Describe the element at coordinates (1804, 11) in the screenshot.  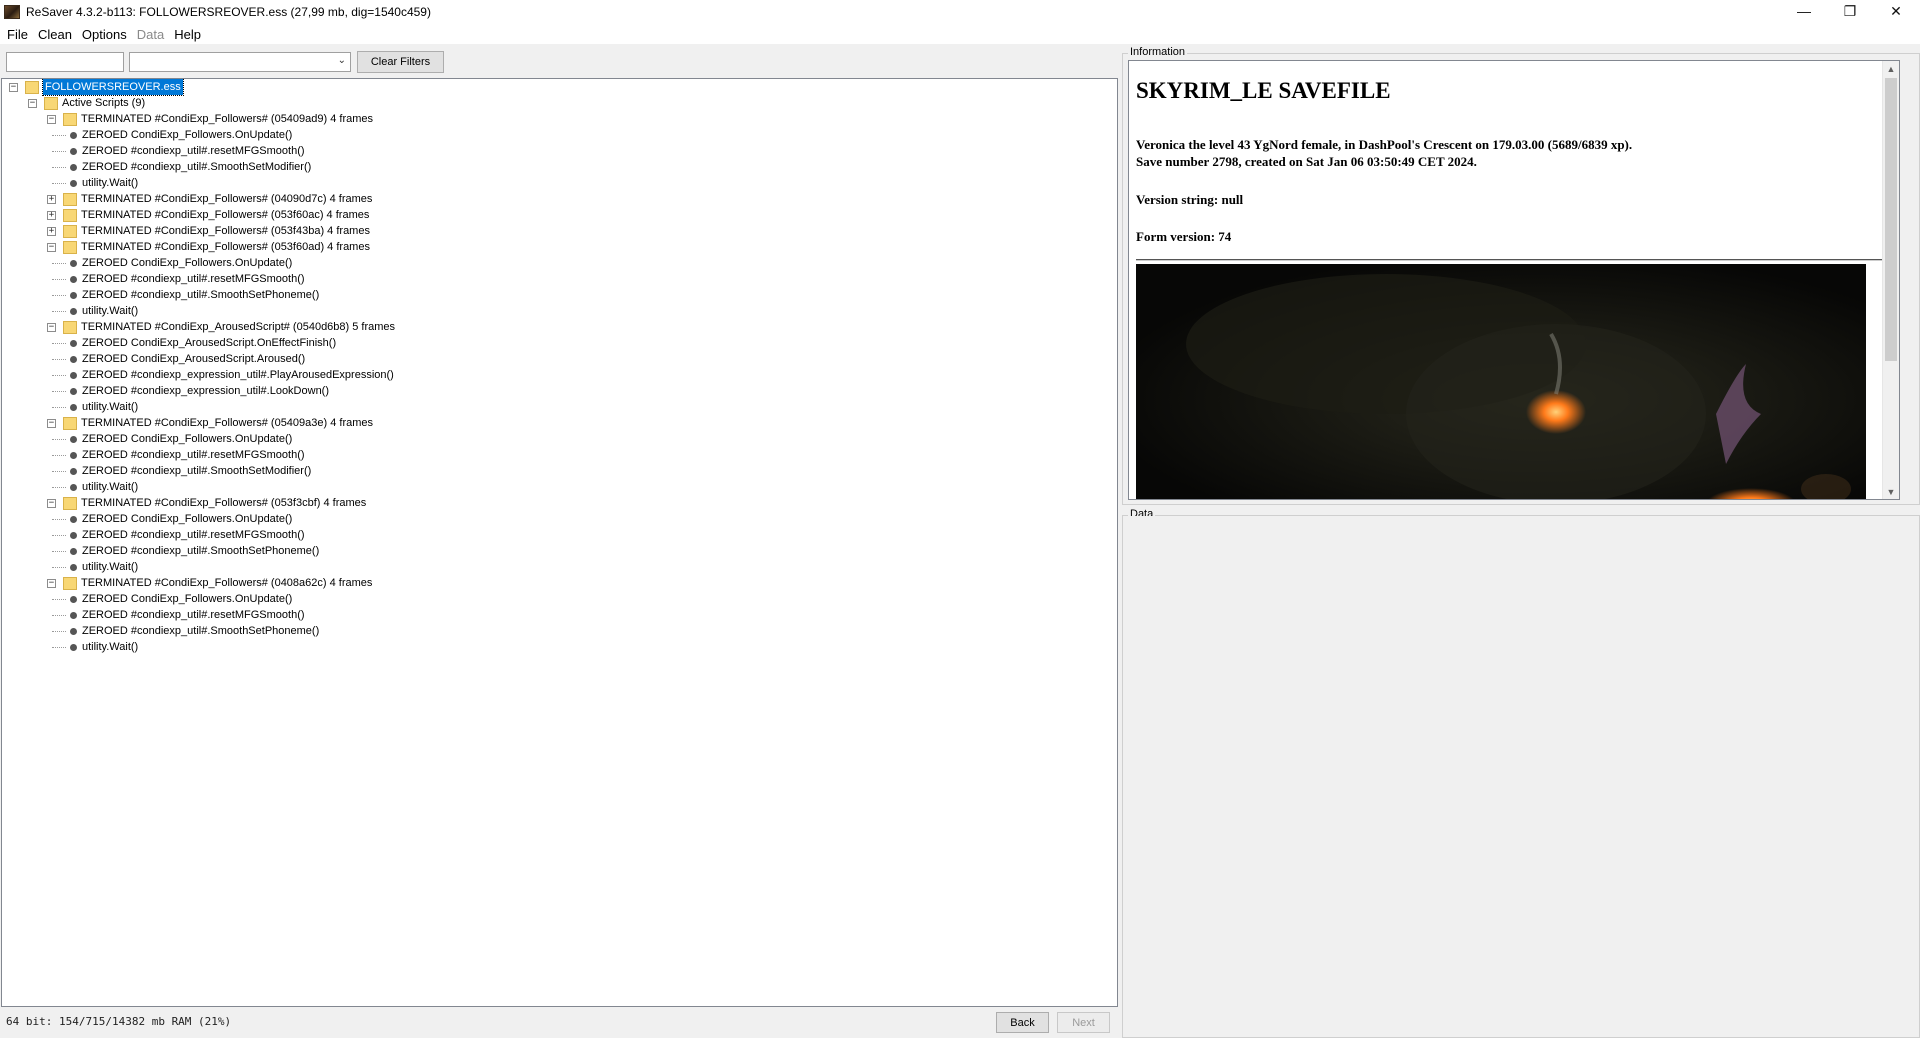
I see `minimize-button: —` at that location.